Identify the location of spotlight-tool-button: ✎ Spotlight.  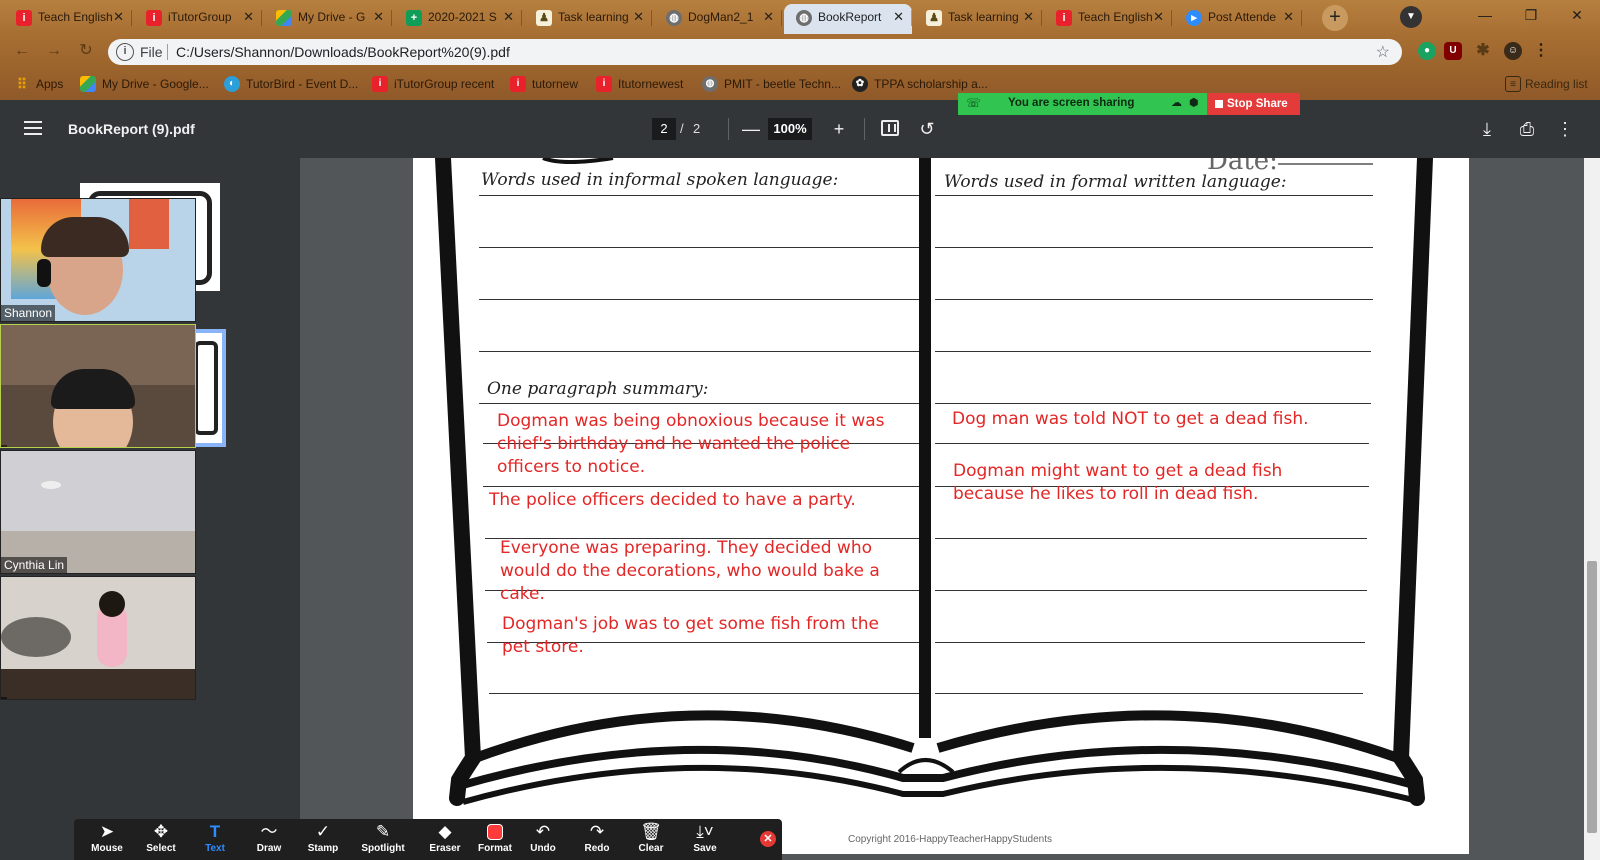
(383, 840).